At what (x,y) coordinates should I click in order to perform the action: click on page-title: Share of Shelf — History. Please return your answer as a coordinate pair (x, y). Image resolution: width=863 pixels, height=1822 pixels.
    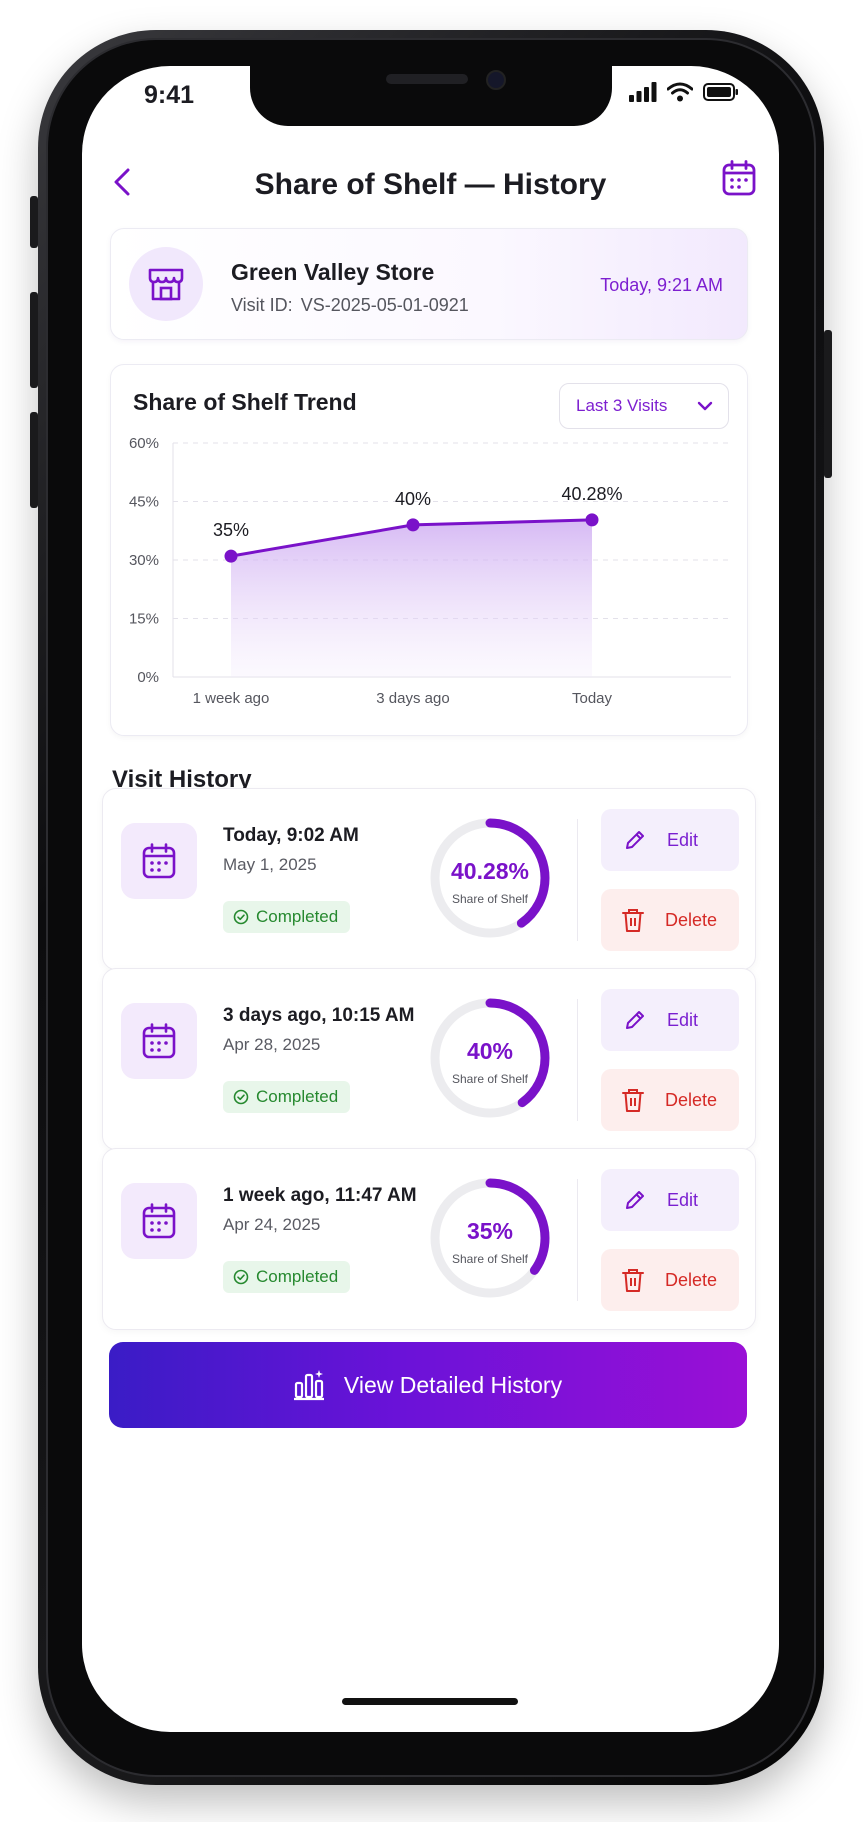
    Looking at the image, I should click on (430, 184).